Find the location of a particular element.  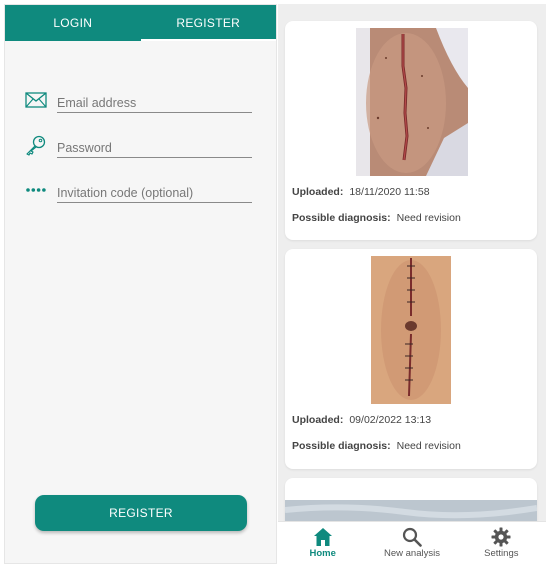

nav-settings-label: Settings is located at coordinates (501, 553).